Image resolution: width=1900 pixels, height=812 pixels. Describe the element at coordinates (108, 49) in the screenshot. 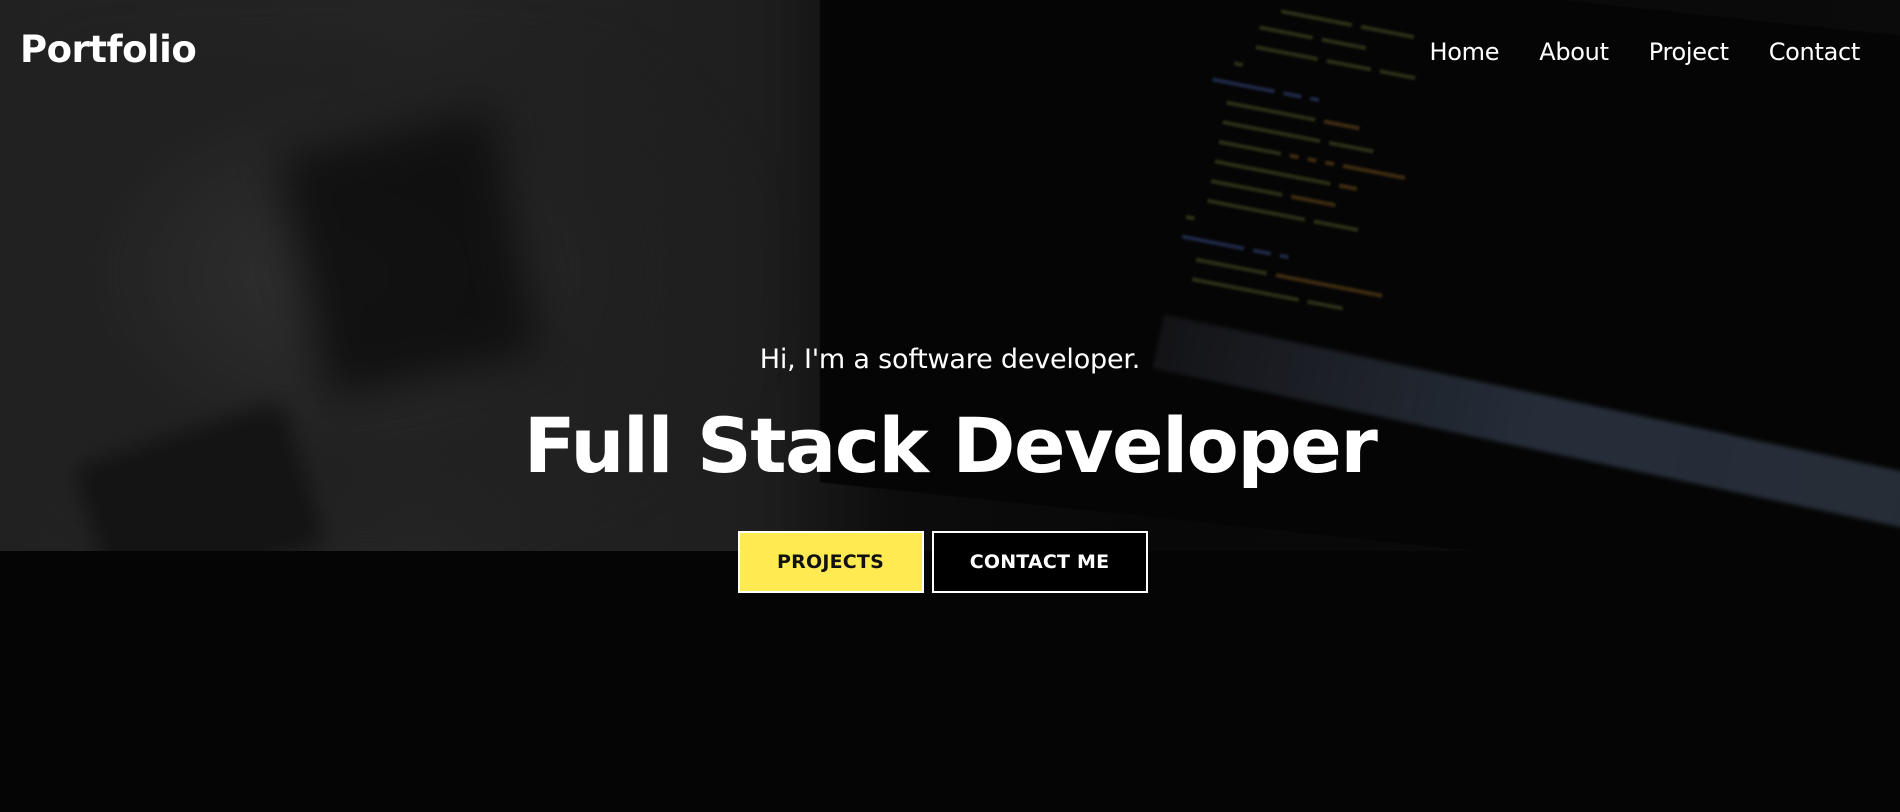

I see `brand-logo: Portfolio` at that location.